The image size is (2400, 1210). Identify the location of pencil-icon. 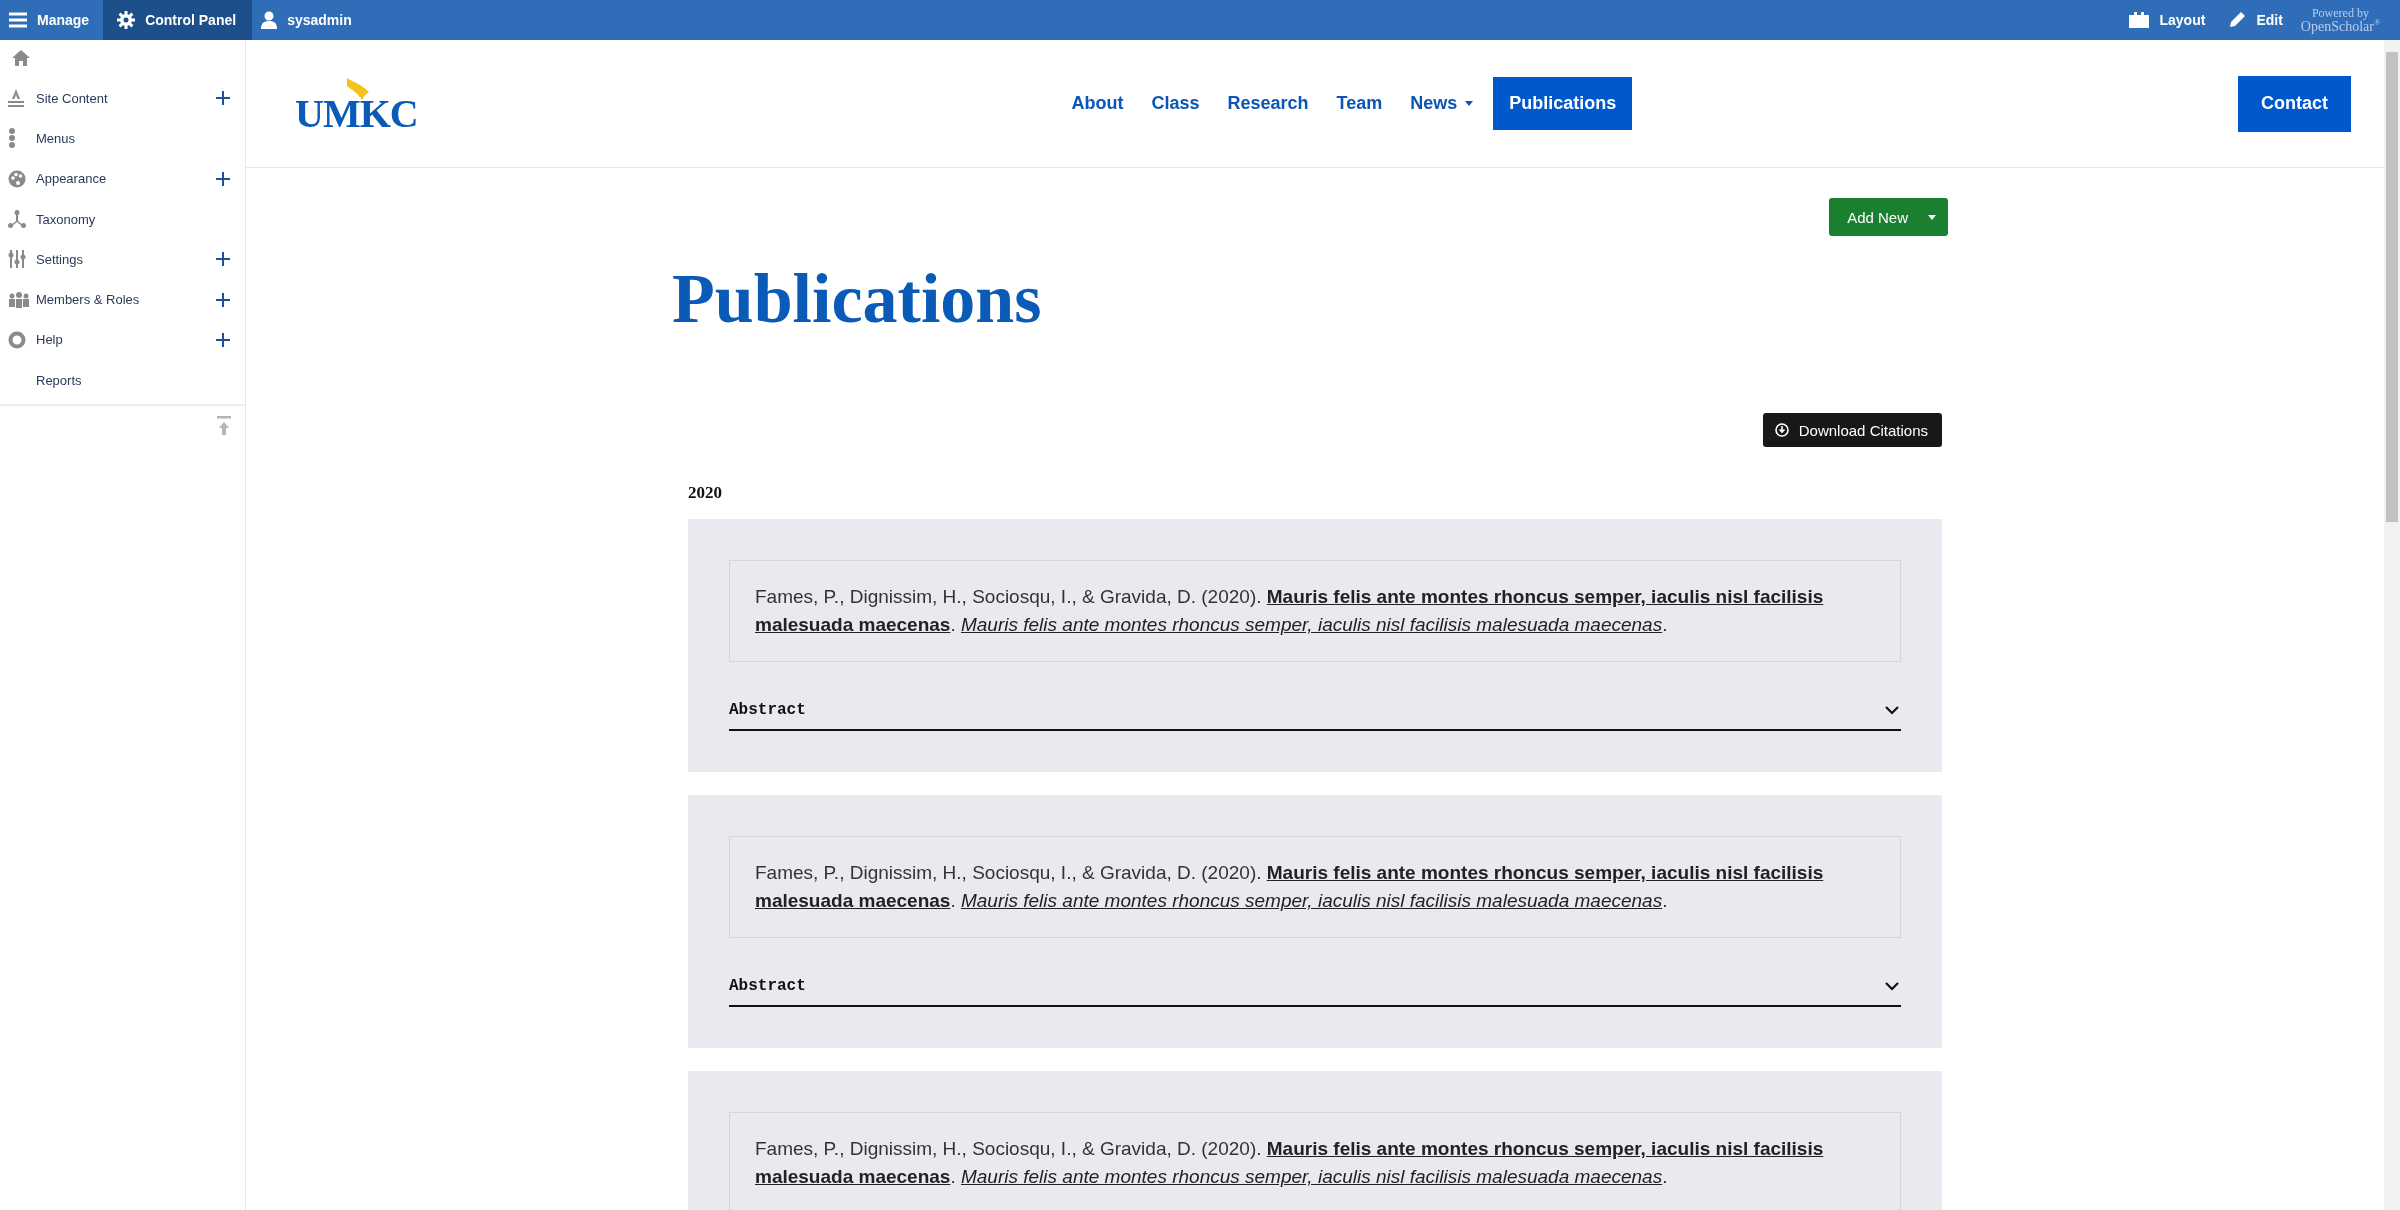
(2237, 20).